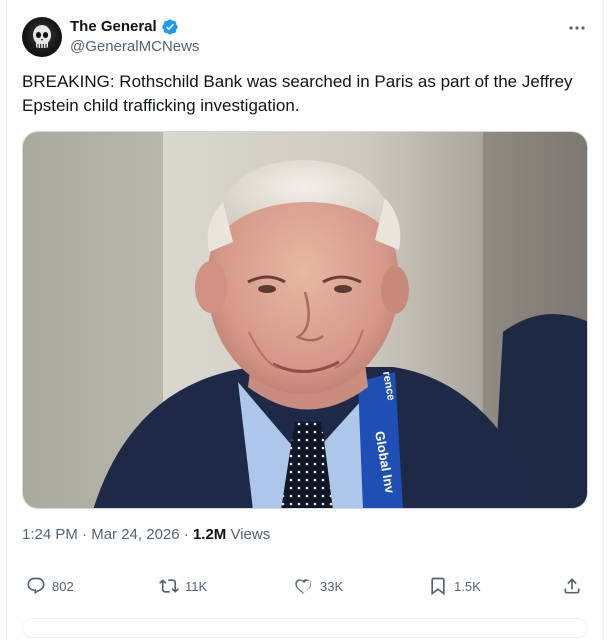 The image size is (608, 640). What do you see at coordinates (36, 585) in the screenshot?
I see `reply-icon` at bounding box center [36, 585].